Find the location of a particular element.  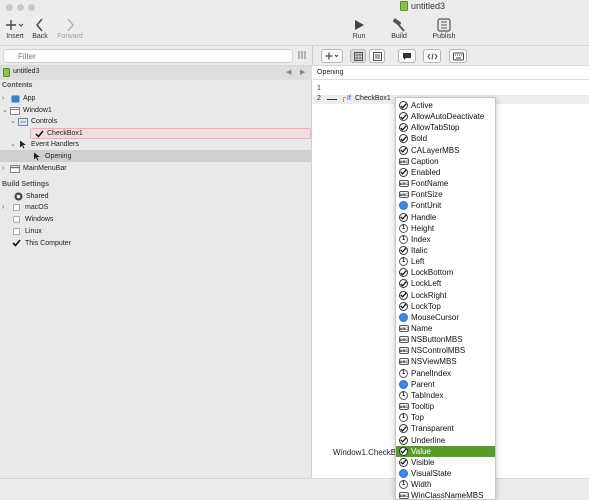

autocomplete-item: LockTop is located at coordinates (445, 306).